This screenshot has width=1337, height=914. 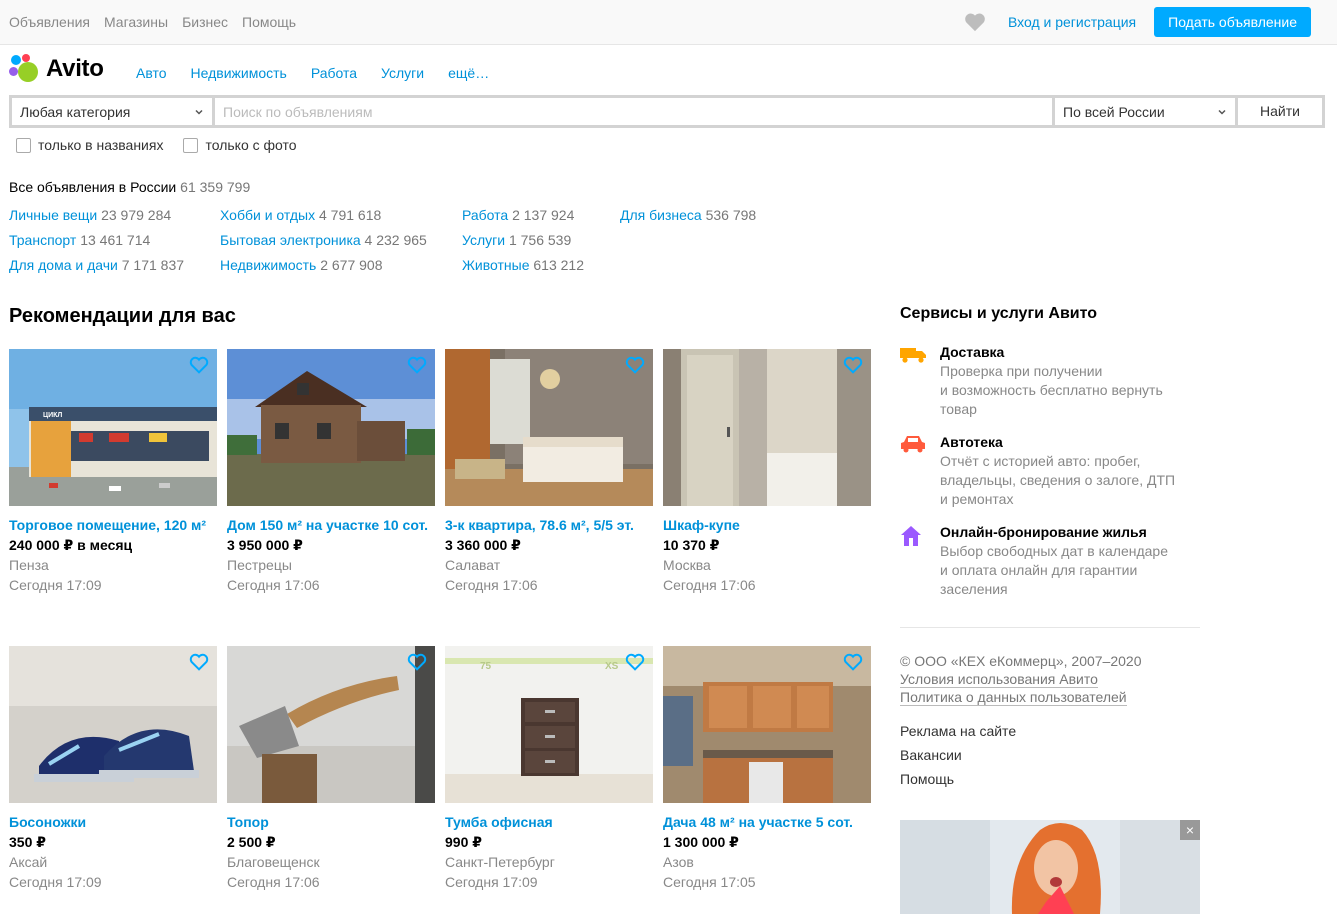 What do you see at coordinates (767, 525) in the screenshot?
I see `listing-title: Шкаф-купе` at bounding box center [767, 525].